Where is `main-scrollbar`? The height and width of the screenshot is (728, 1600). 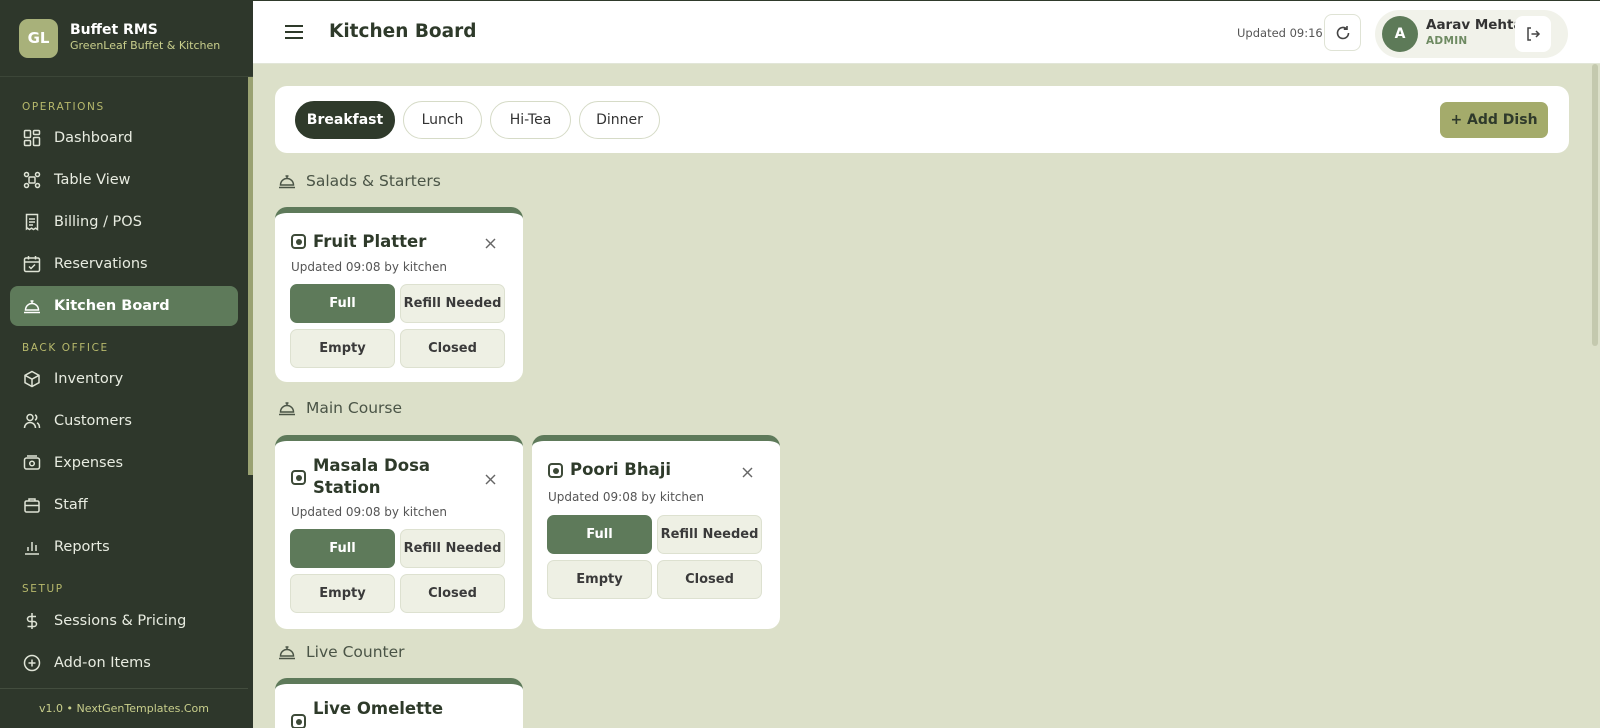 main-scrollbar is located at coordinates (1595, 205).